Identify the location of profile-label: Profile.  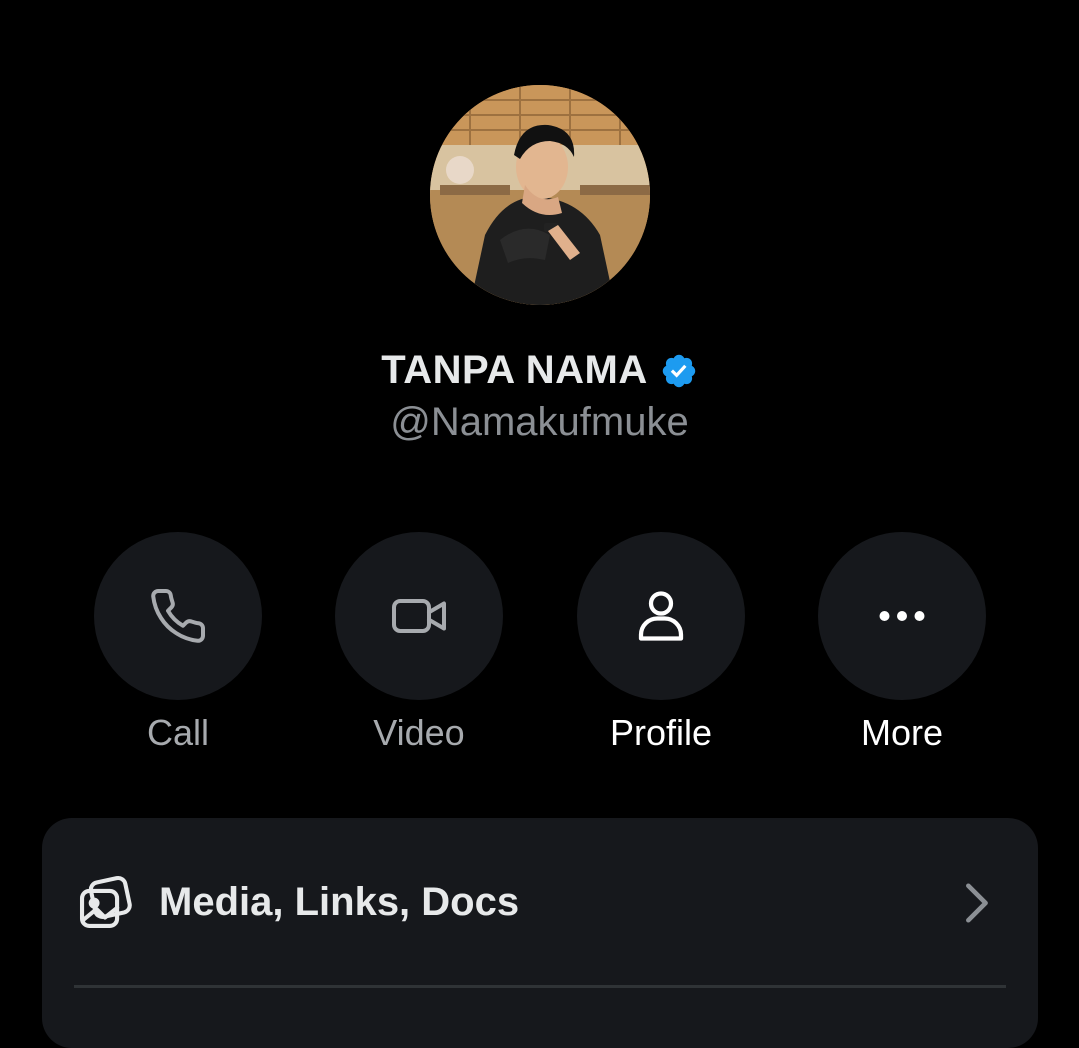
(661, 732).